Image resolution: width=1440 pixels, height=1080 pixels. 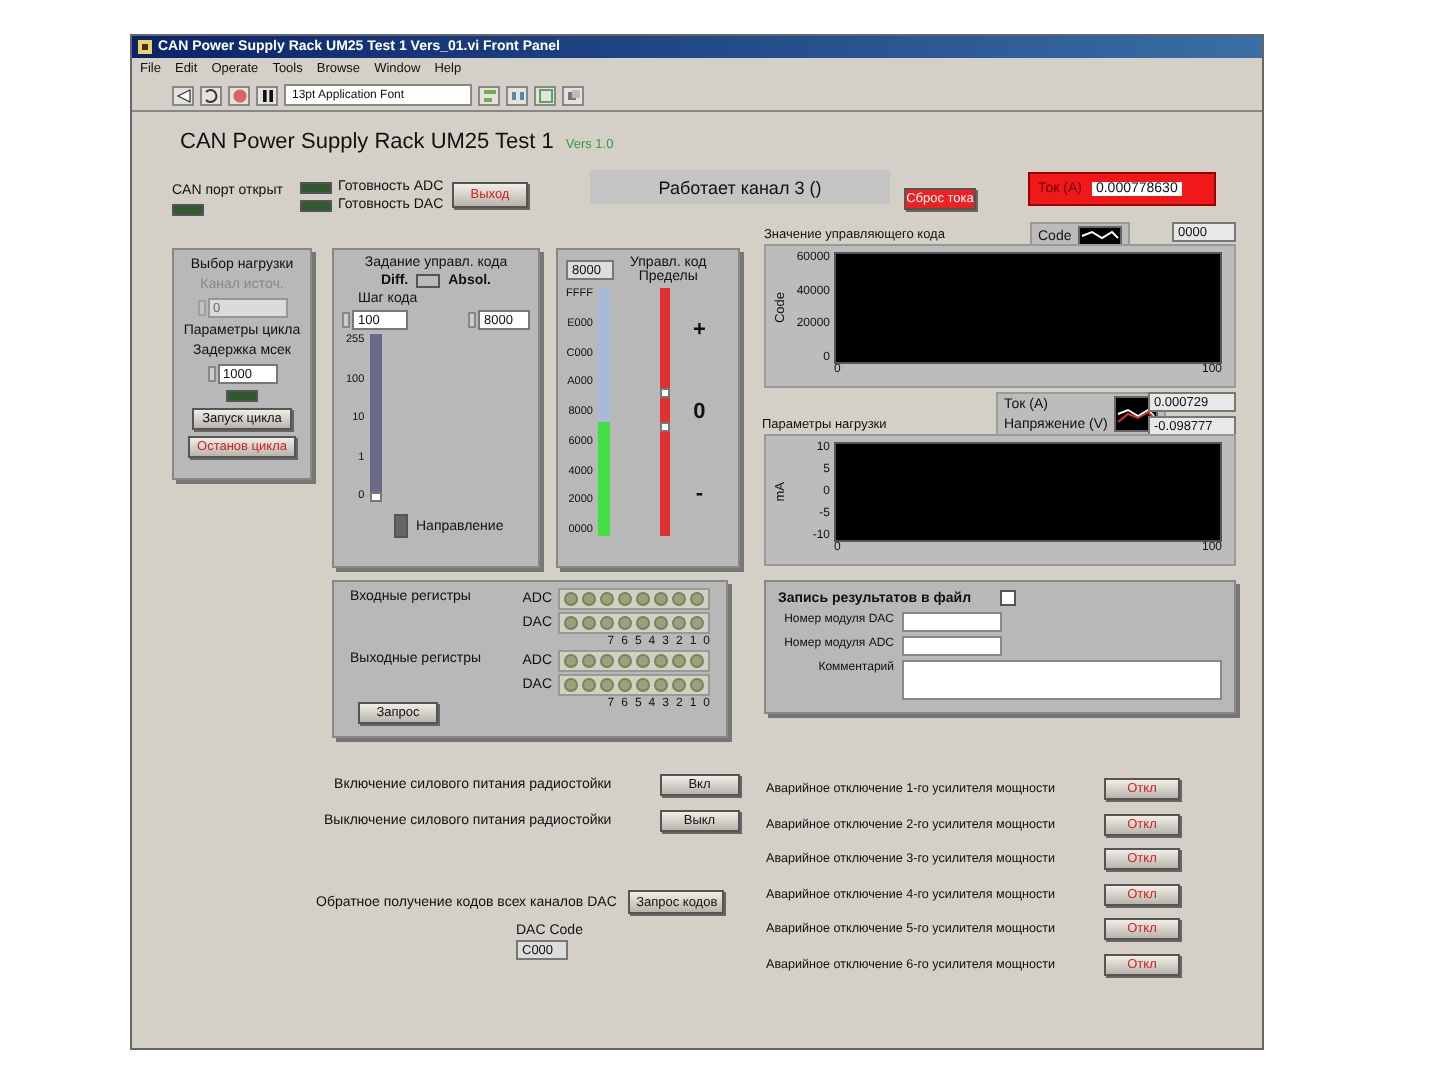 I want to click on distribute-icon, so click(x=517, y=95).